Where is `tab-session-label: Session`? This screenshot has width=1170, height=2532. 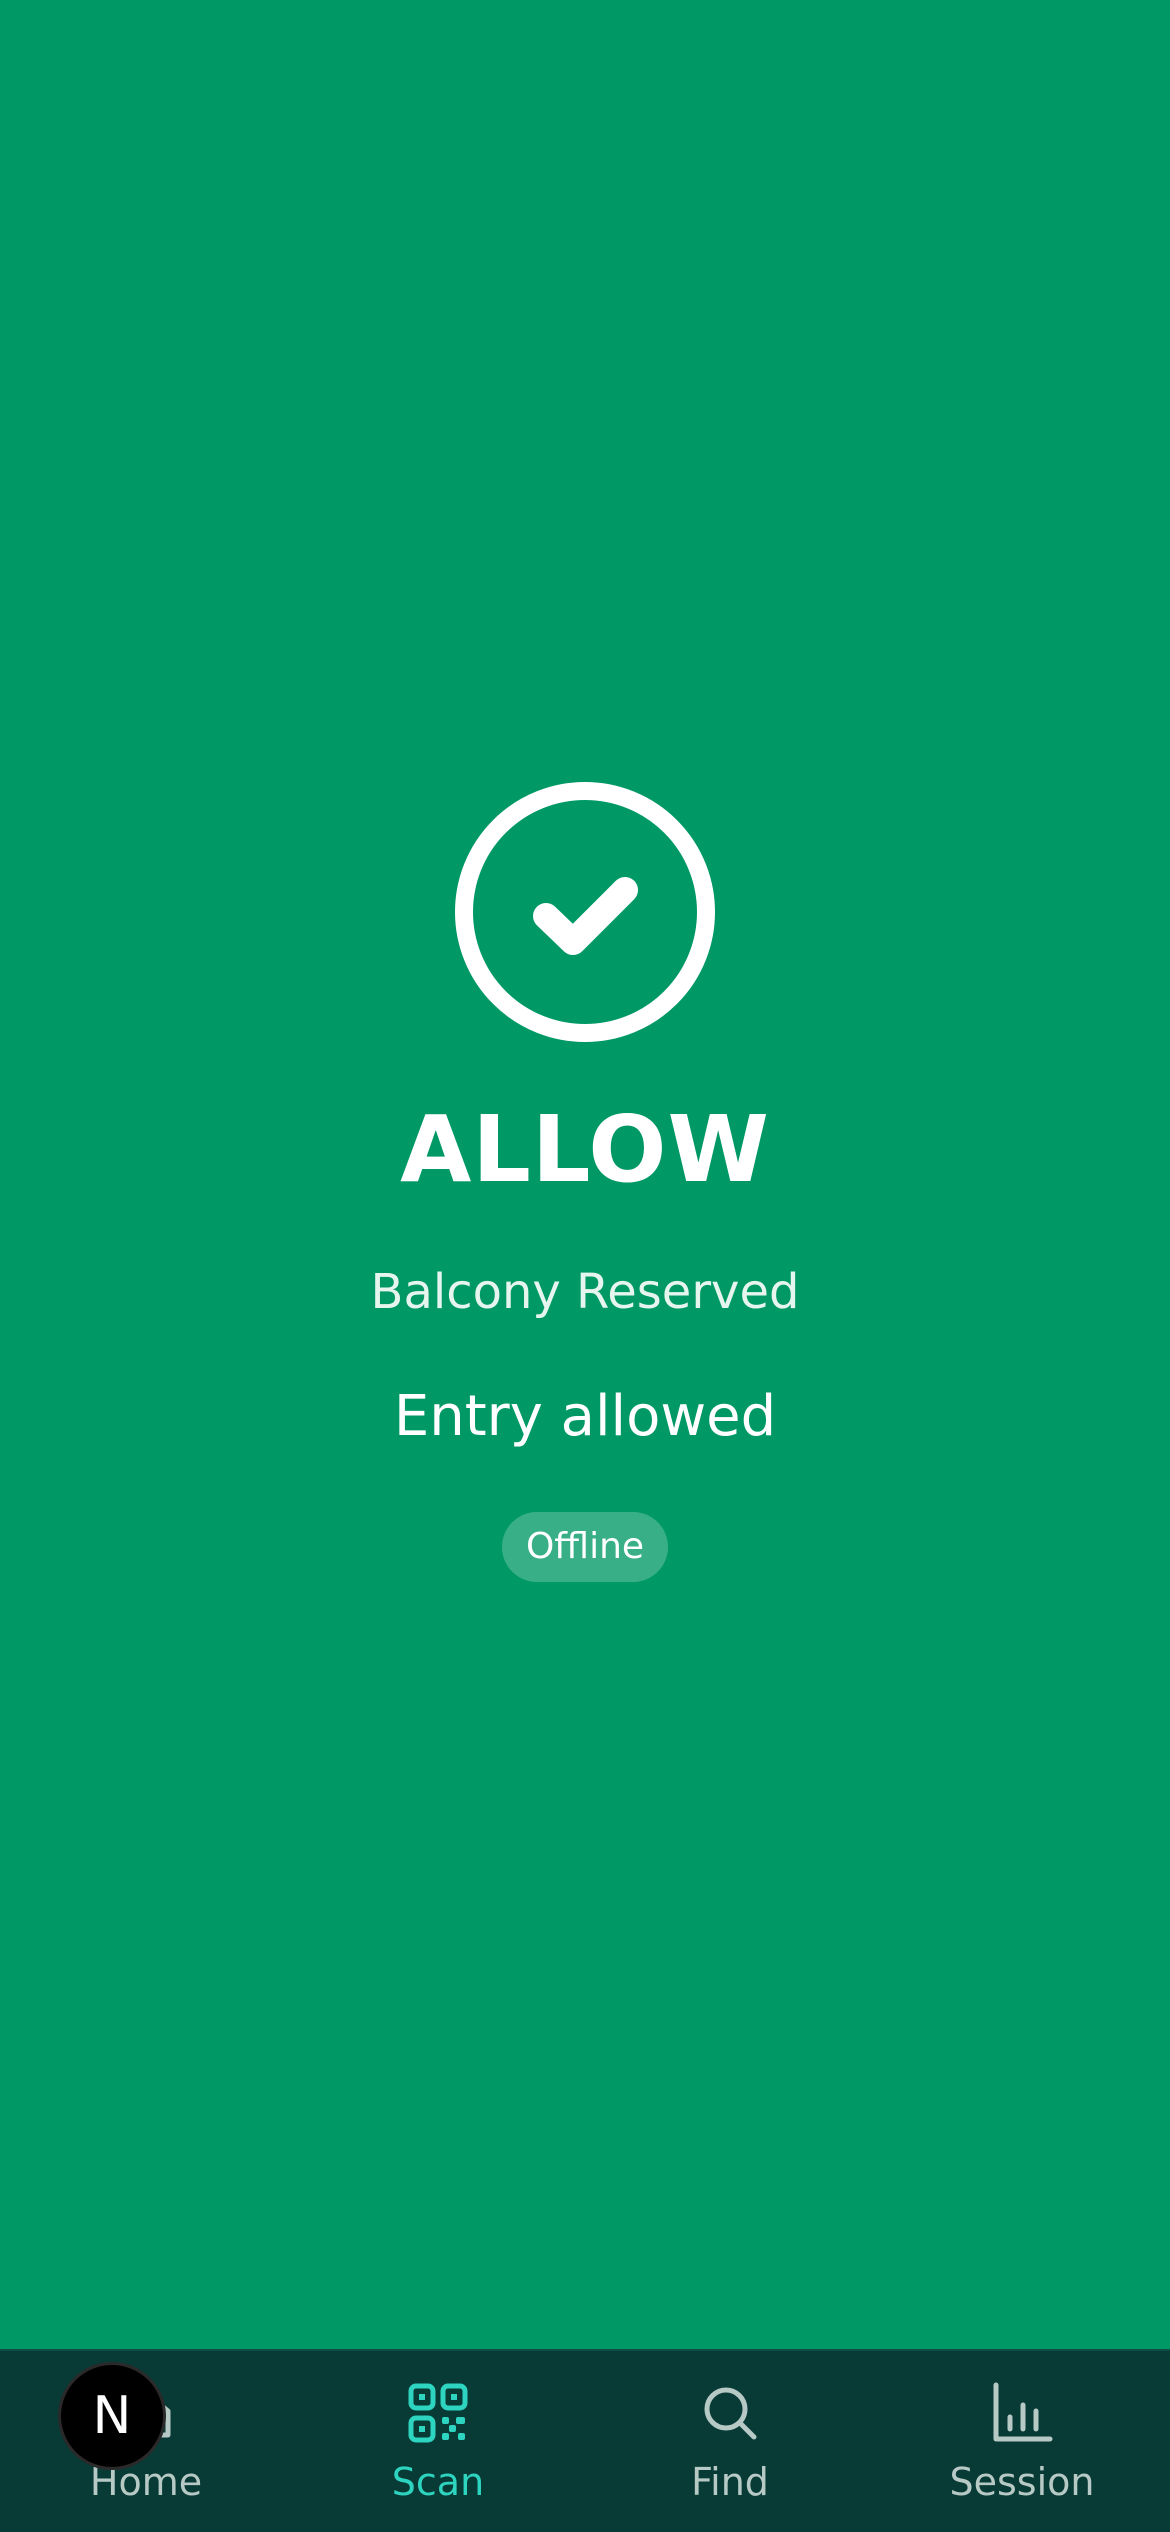 tab-session-label: Session is located at coordinates (1022, 2482).